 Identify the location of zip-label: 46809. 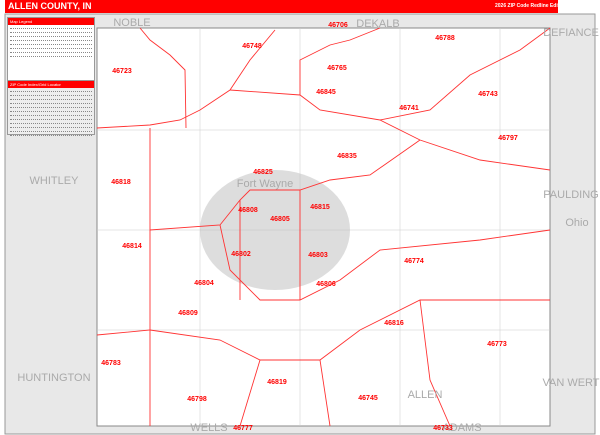
(188, 313).